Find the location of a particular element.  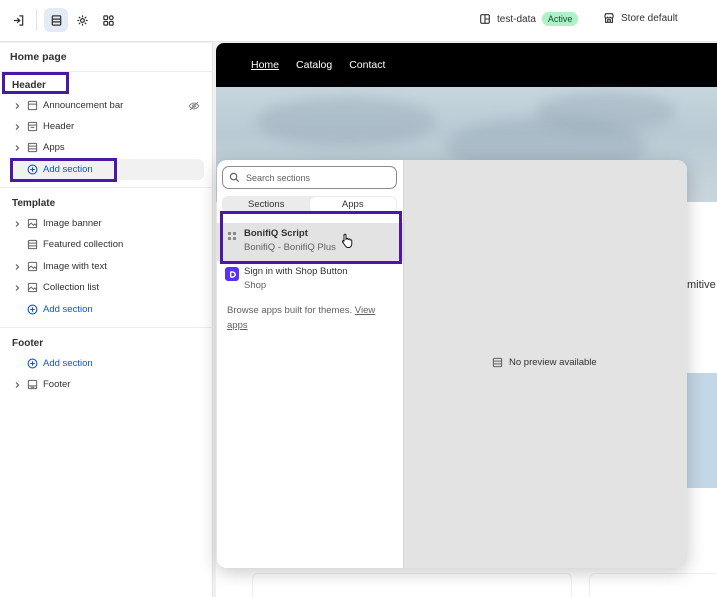

sidebar-item-announcement-bar: Announcement bar is located at coordinates (107, 105).